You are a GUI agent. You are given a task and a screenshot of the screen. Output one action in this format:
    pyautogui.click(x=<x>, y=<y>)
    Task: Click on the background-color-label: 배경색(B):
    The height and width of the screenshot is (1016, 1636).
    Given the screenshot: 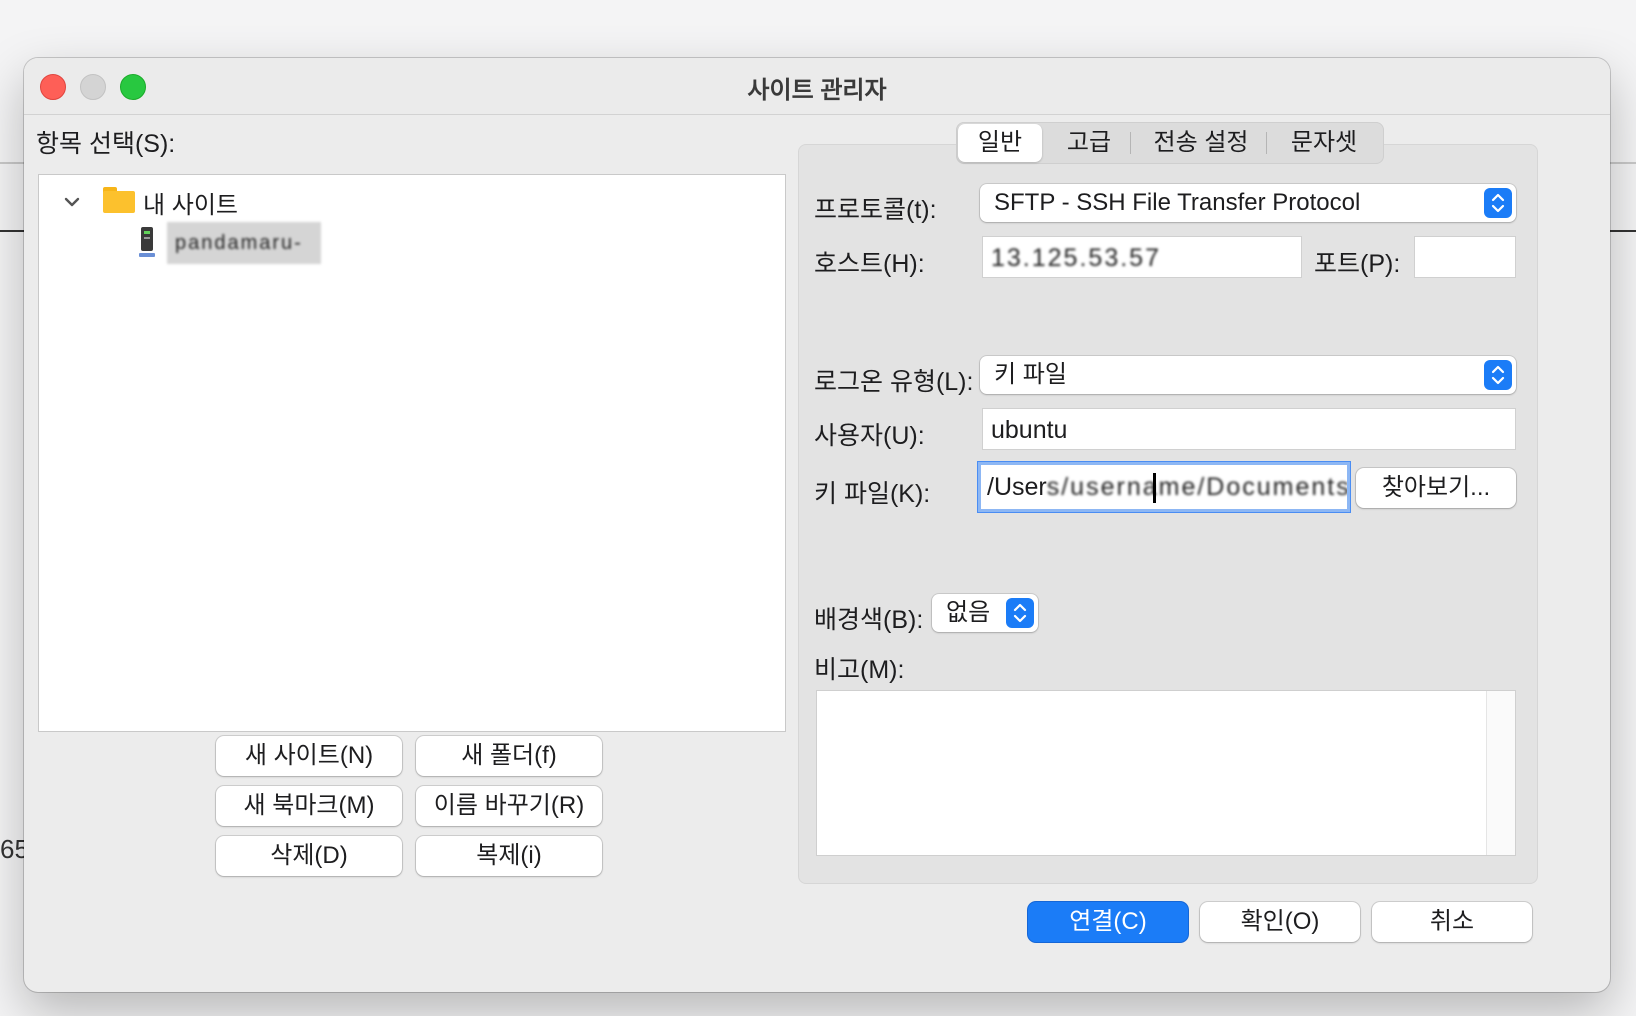 What is the action you would take?
    pyautogui.click(x=869, y=620)
    